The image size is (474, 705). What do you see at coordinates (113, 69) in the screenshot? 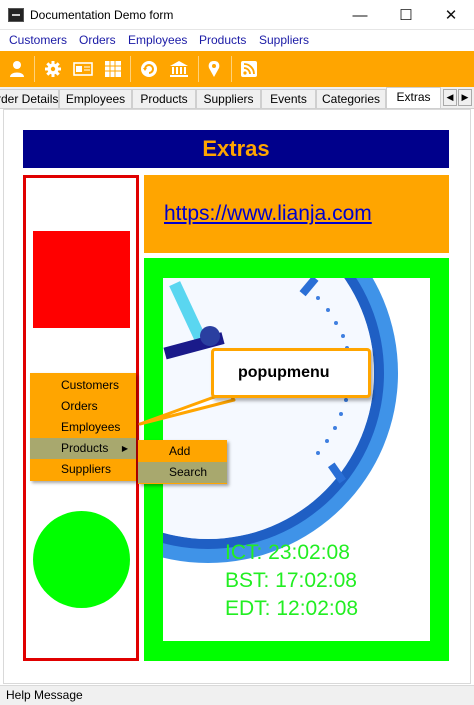
I see `grid-icon` at bounding box center [113, 69].